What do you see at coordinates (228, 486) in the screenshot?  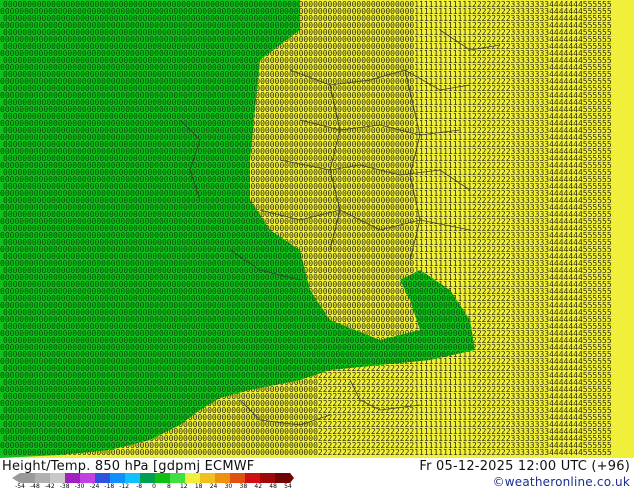 I see `colorbar-tick-label: 30` at bounding box center [228, 486].